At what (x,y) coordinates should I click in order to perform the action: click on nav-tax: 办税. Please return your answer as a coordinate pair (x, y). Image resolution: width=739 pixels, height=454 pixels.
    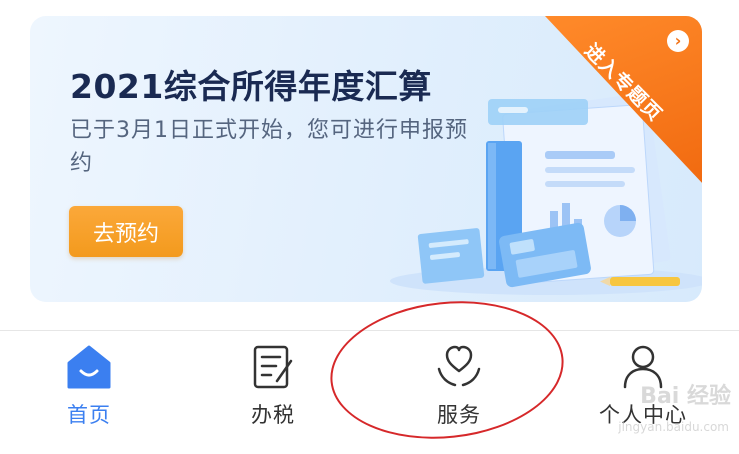
    Looking at the image, I should click on (273, 391).